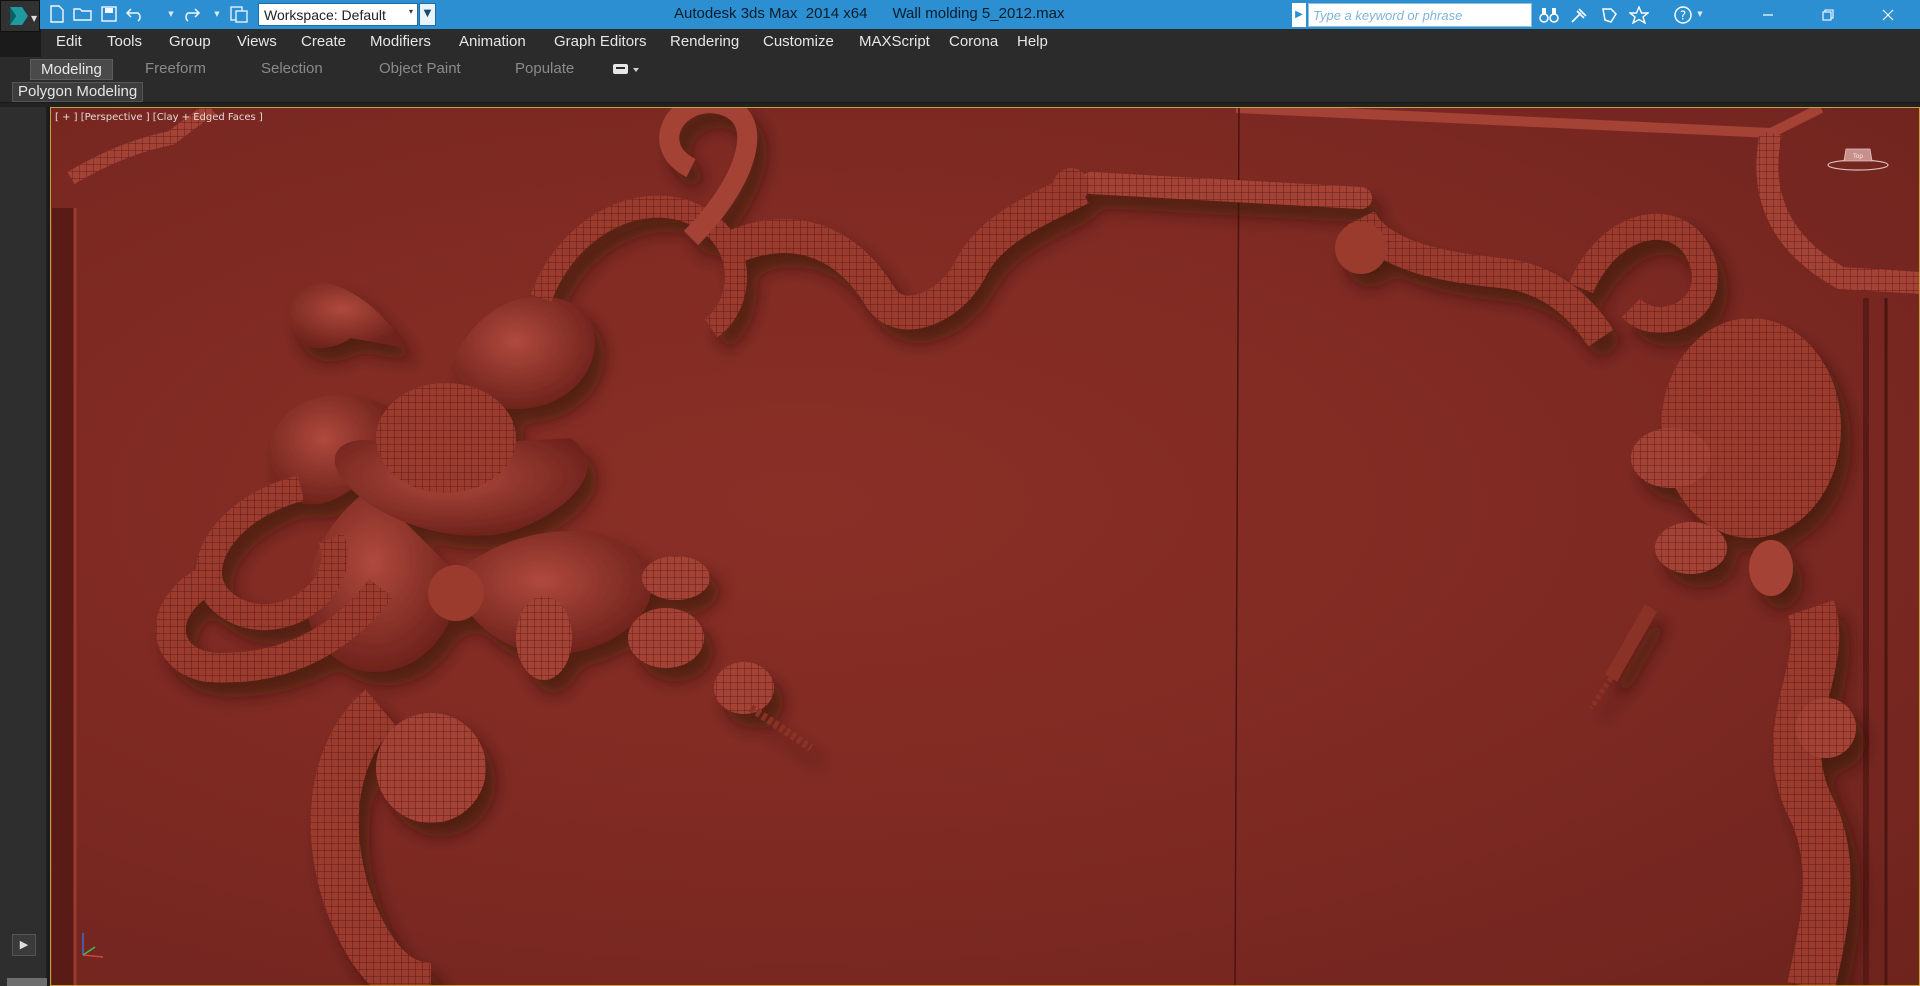 The height and width of the screenshot is (986, 1920). What do you see at coordinates (400, 41) in the screenshot?
I see `menu-modifiers: Modifiers` at bounding box center [400, 41].